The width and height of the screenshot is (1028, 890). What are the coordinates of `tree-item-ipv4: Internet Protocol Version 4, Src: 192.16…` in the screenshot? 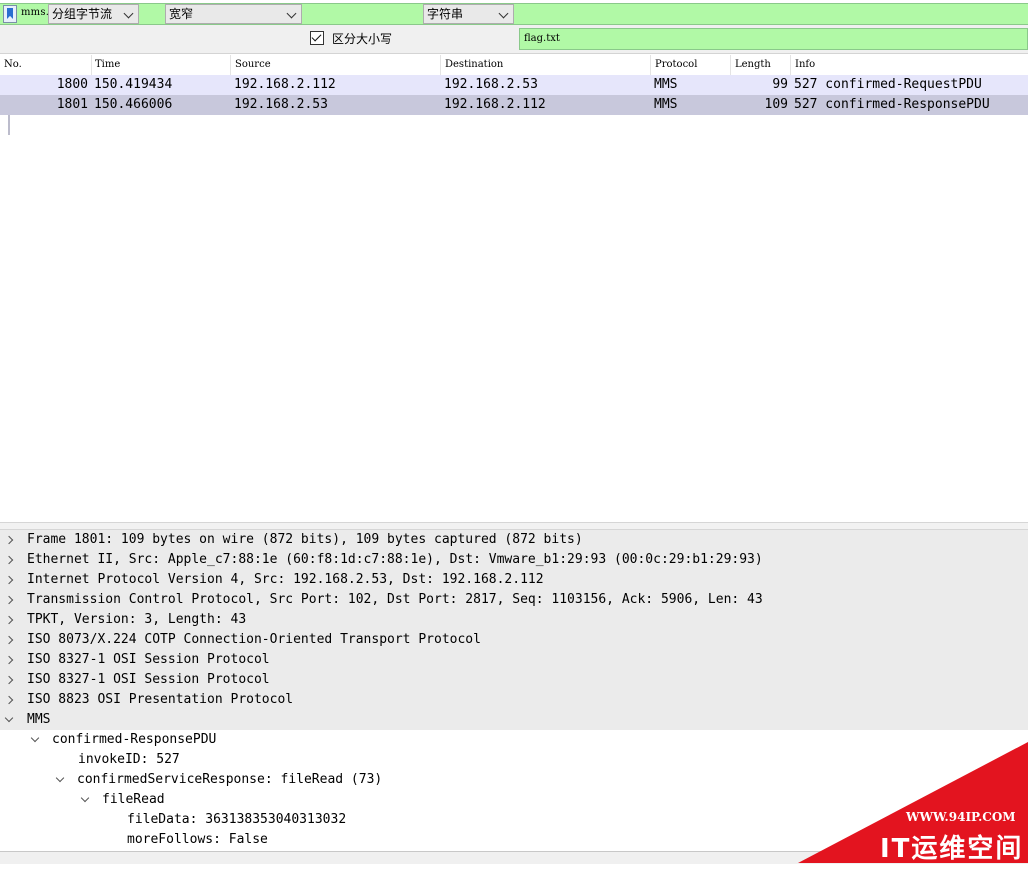 It's located at (514, 580).